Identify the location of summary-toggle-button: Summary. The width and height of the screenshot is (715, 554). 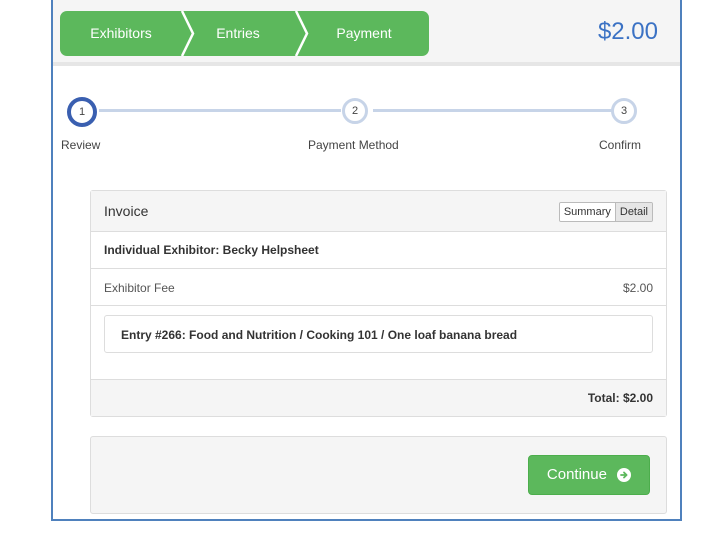
(587, 212).